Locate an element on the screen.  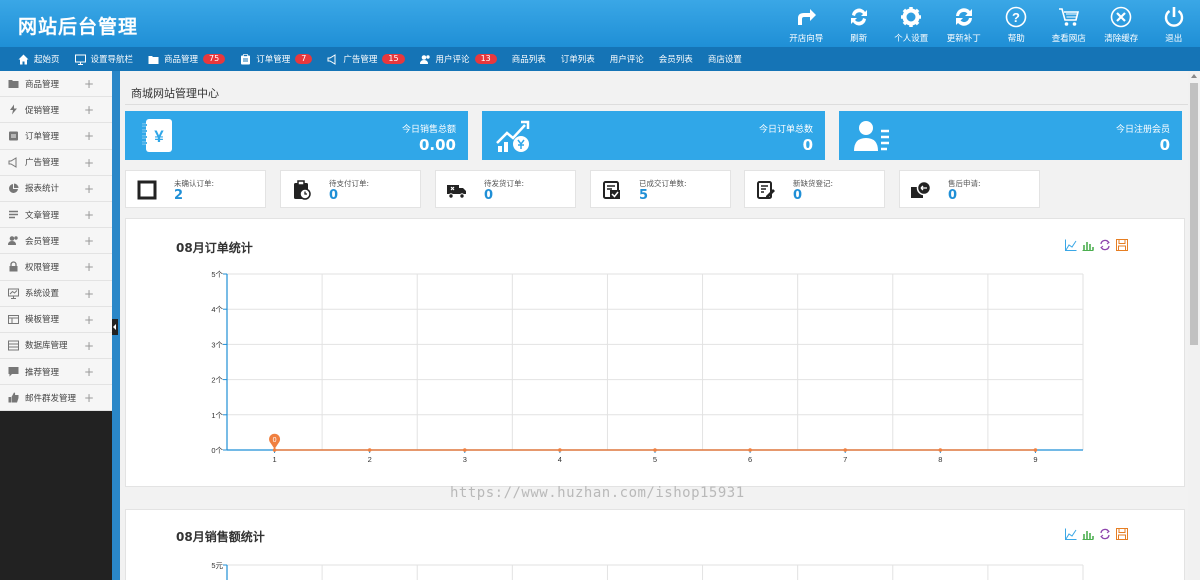
bolt-icon is located at coordinates (13, 109).